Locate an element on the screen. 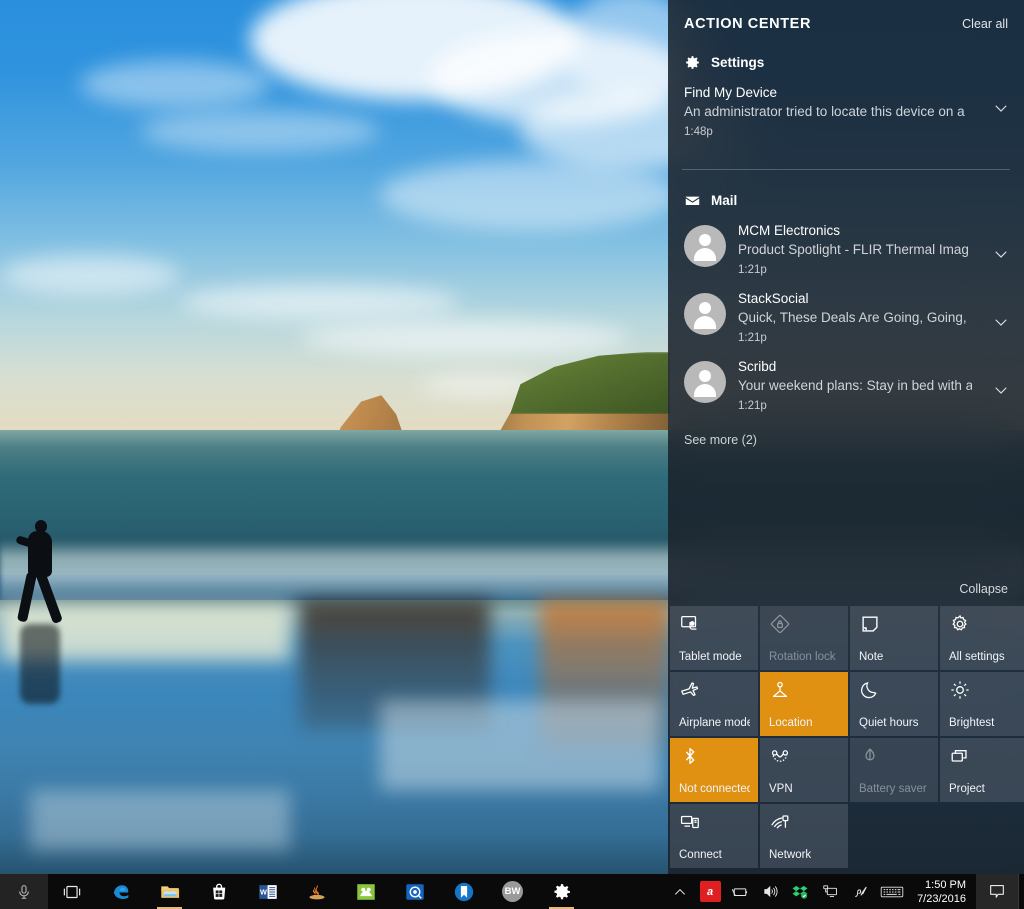  group-name: Settings is located at coordinates (738, 62).